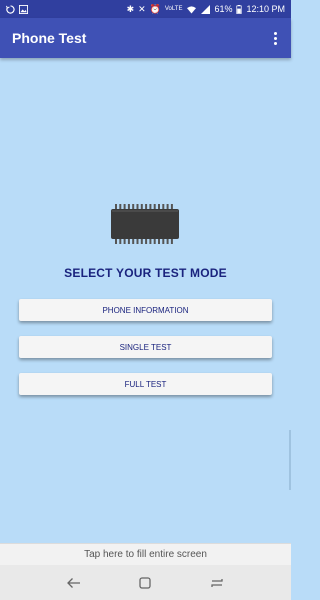  What do you see at coordinates (142, 8) in the screenshot?
I see `mute-icon: ✕` at bounding box center [142, 8].